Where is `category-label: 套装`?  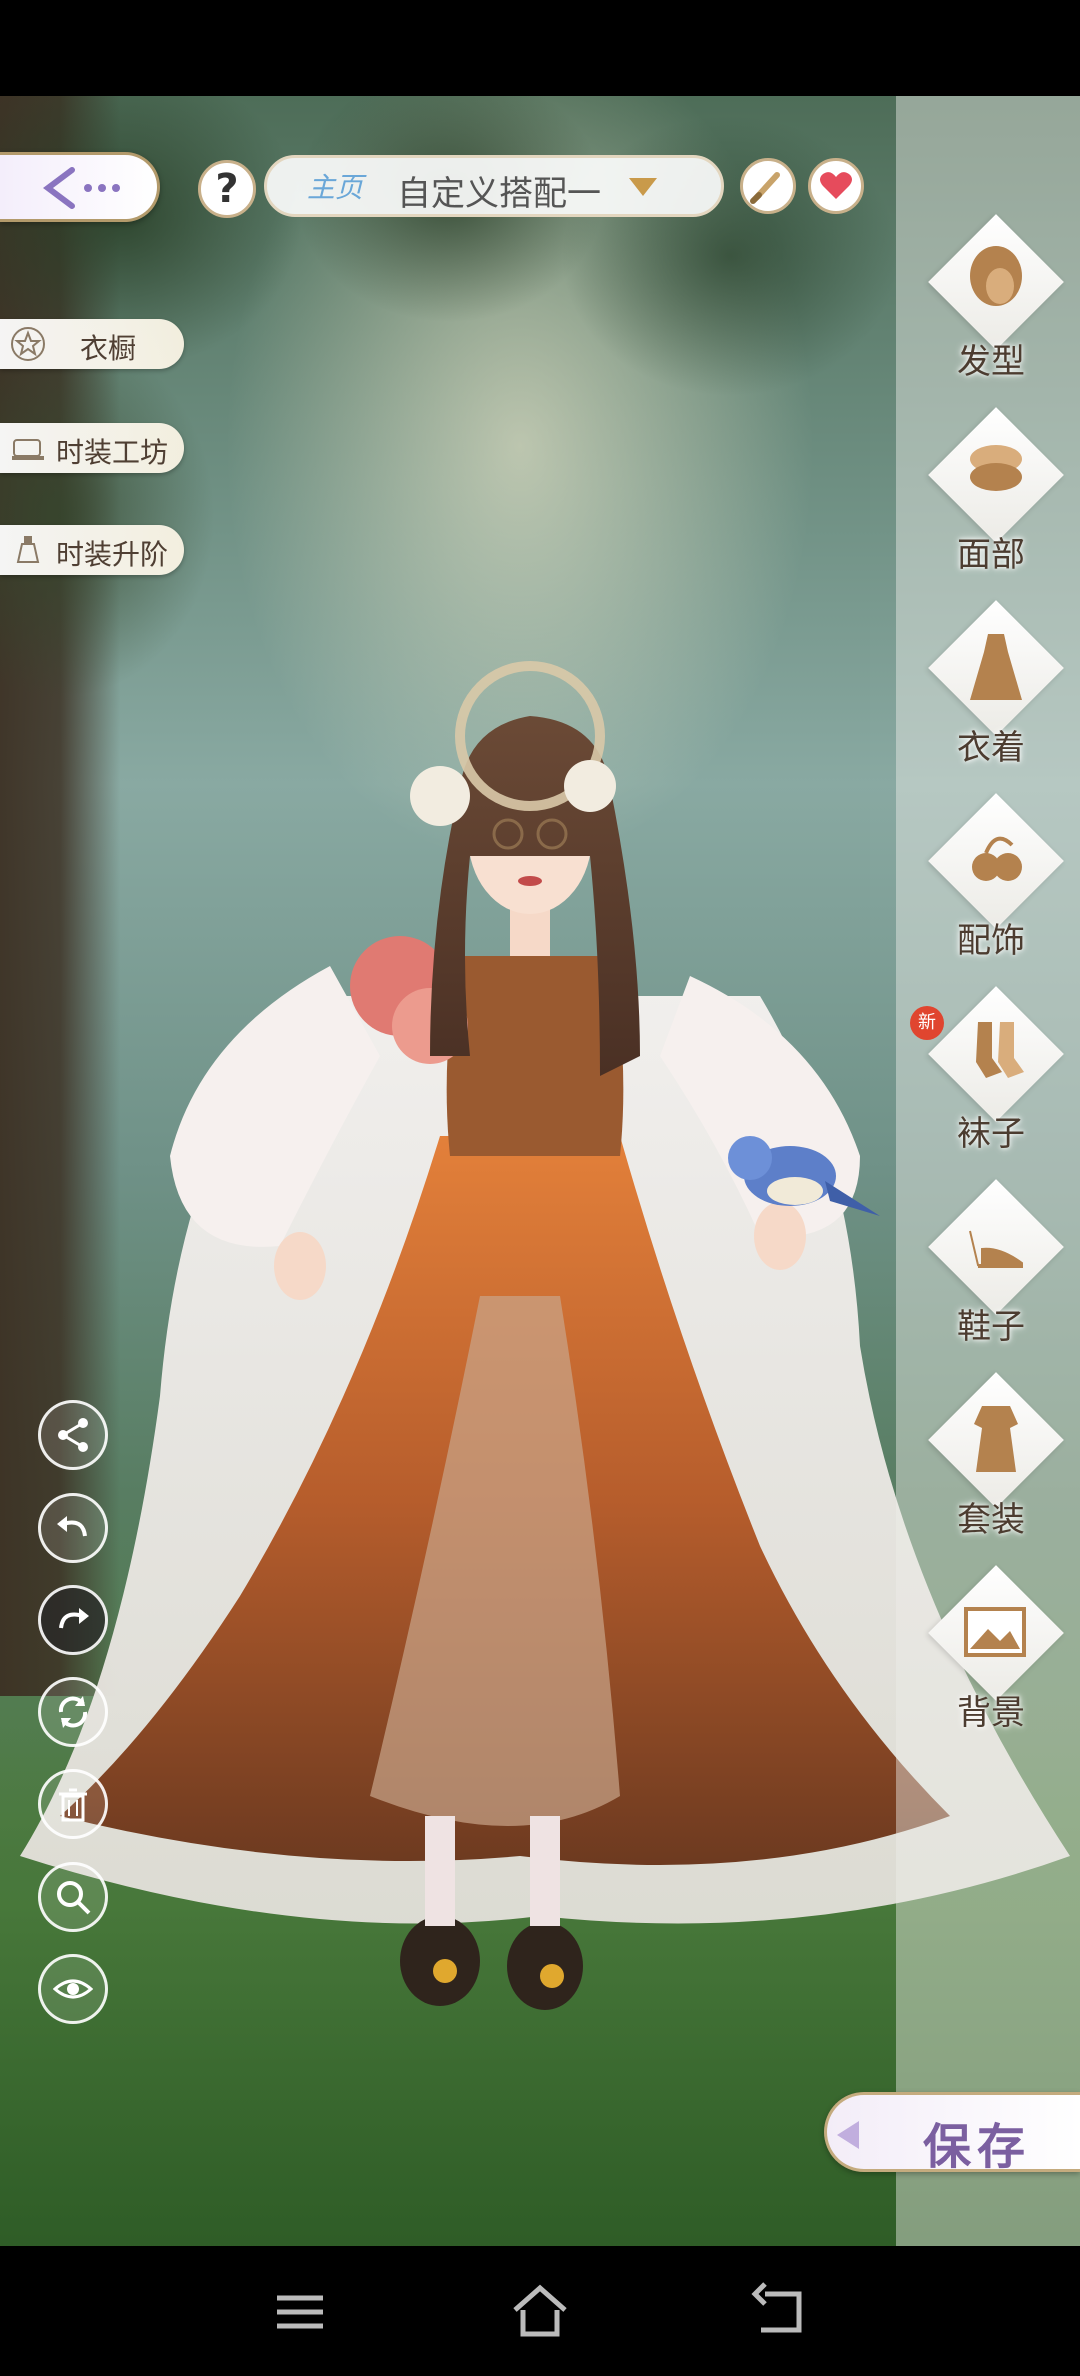 category-label: 套装 is located at coordinates (991, 1520).